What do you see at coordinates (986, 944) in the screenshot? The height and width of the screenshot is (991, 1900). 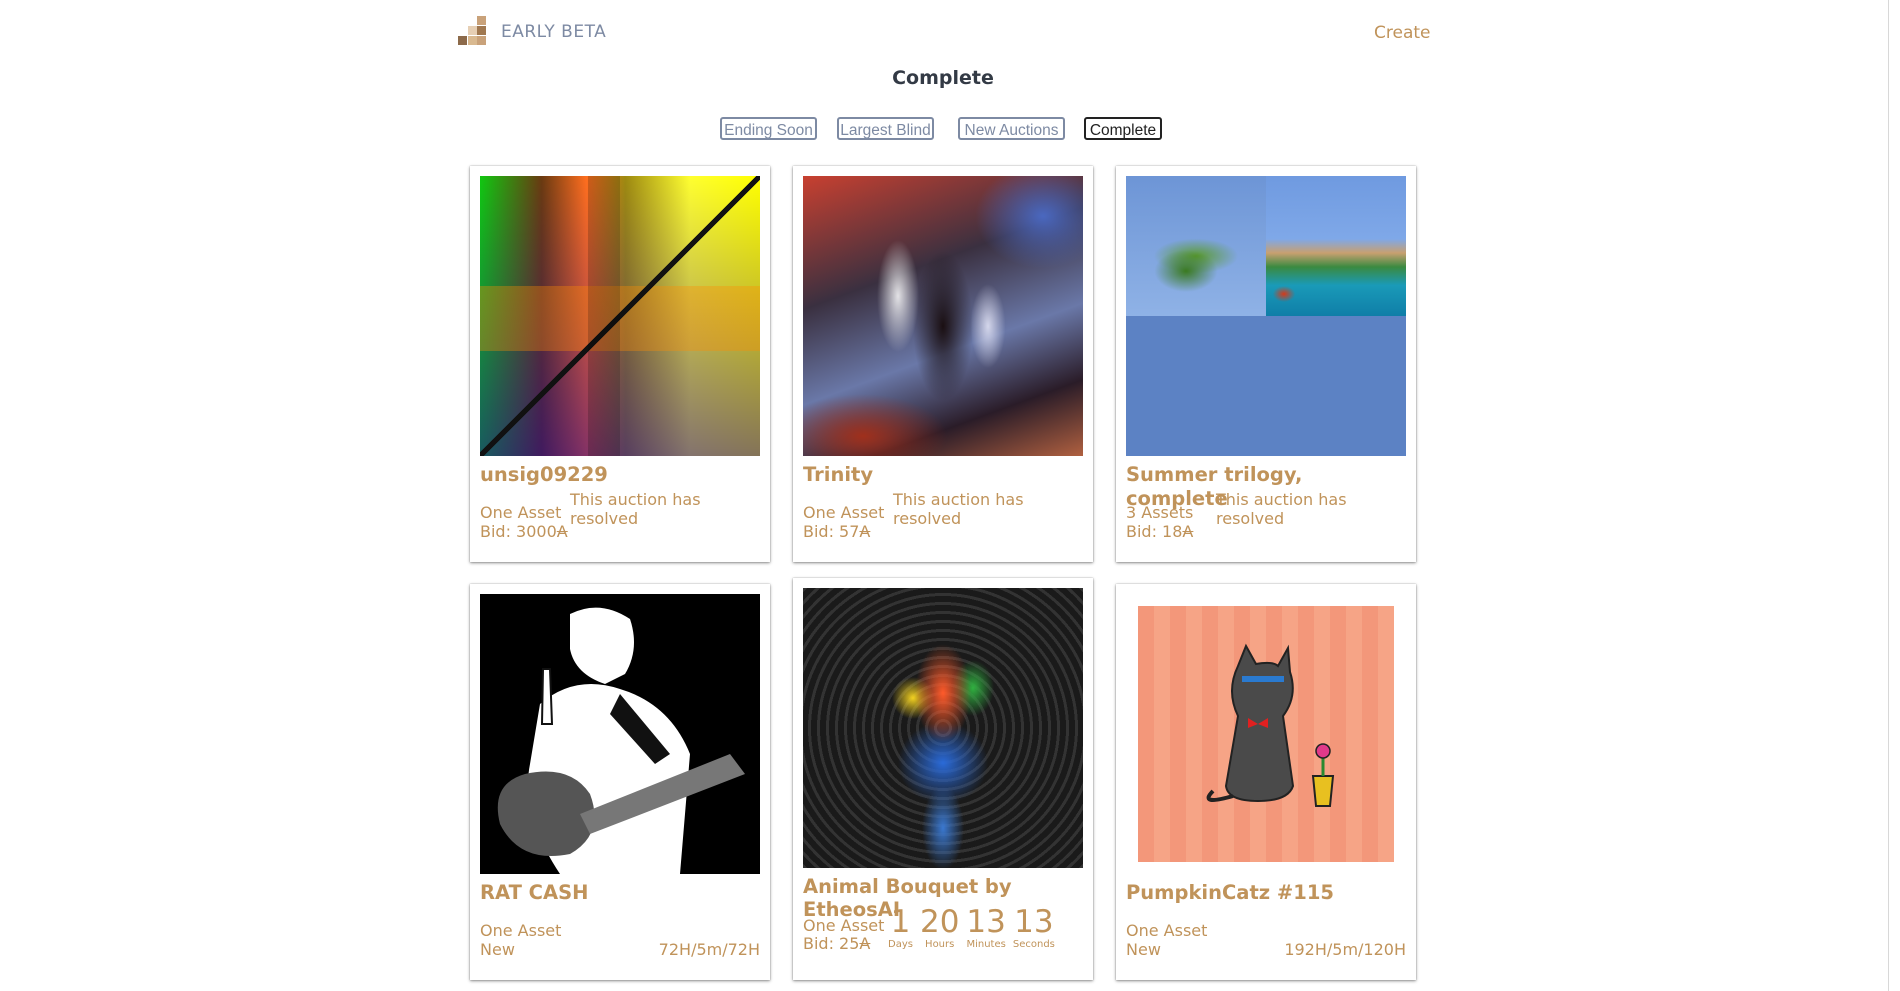 I see `countdown-label: Minutes` at bounding box center [986, 944].